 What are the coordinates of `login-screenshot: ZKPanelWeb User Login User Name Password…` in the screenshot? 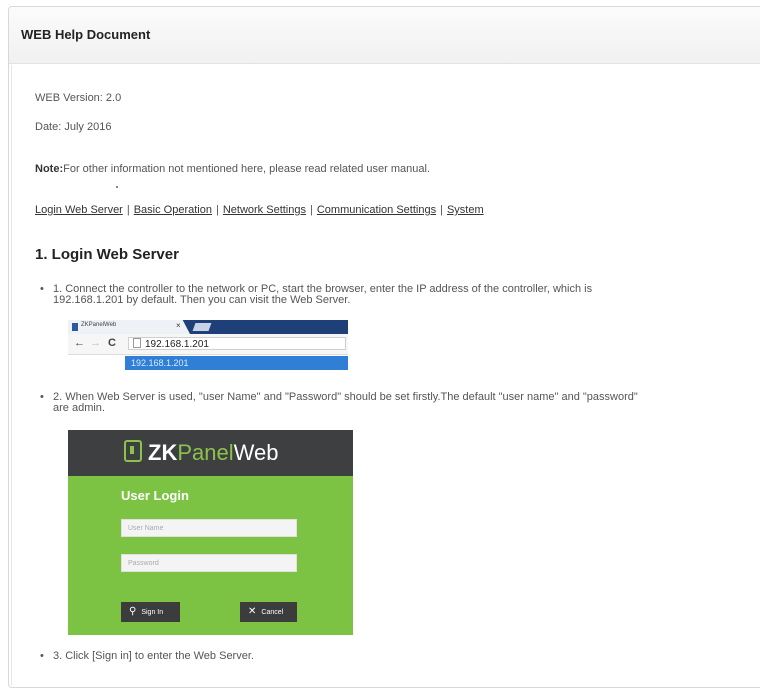 It's located at (210, 532).